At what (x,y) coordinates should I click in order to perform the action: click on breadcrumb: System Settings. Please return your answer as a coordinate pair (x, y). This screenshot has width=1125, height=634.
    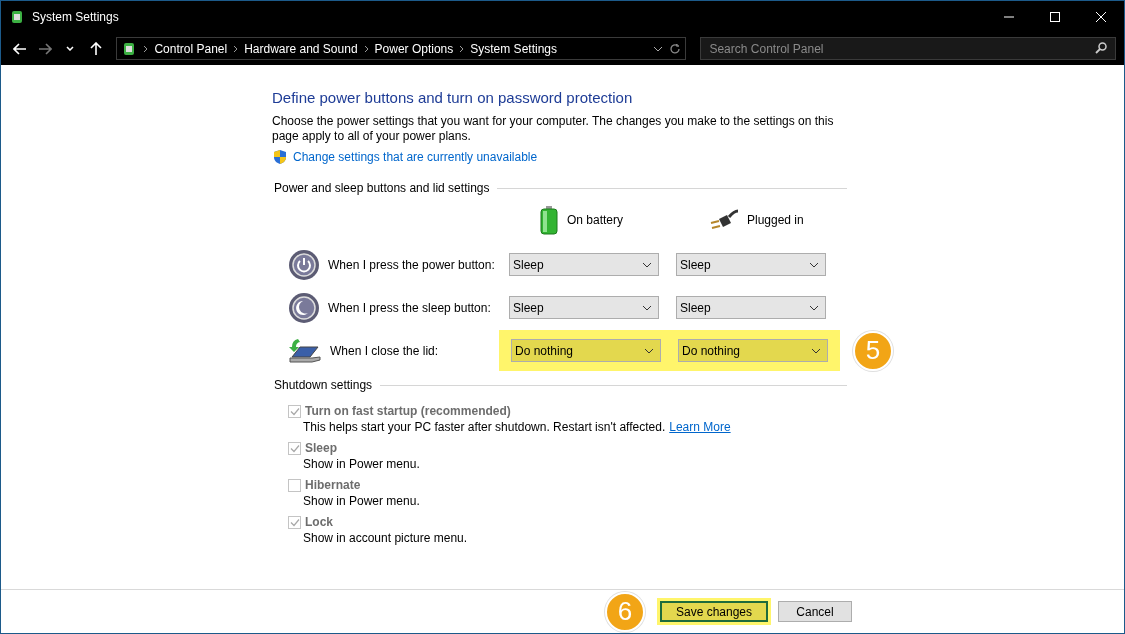
    Looking at the image, I should click on (513, 48).